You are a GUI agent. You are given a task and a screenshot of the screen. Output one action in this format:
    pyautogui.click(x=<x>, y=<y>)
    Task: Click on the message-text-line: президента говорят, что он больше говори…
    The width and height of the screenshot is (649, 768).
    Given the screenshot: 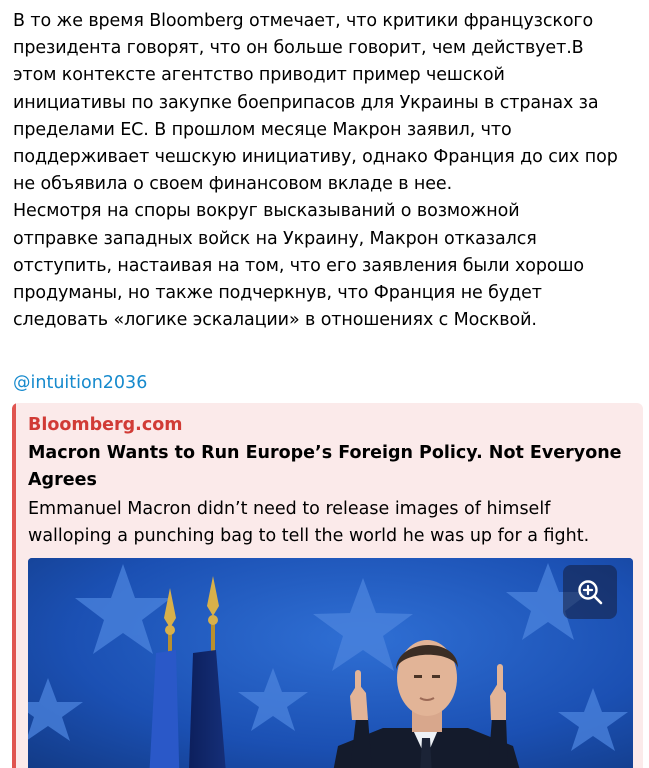 What is the action you would take?
    pyautogui.click(x=298, y=48)
    